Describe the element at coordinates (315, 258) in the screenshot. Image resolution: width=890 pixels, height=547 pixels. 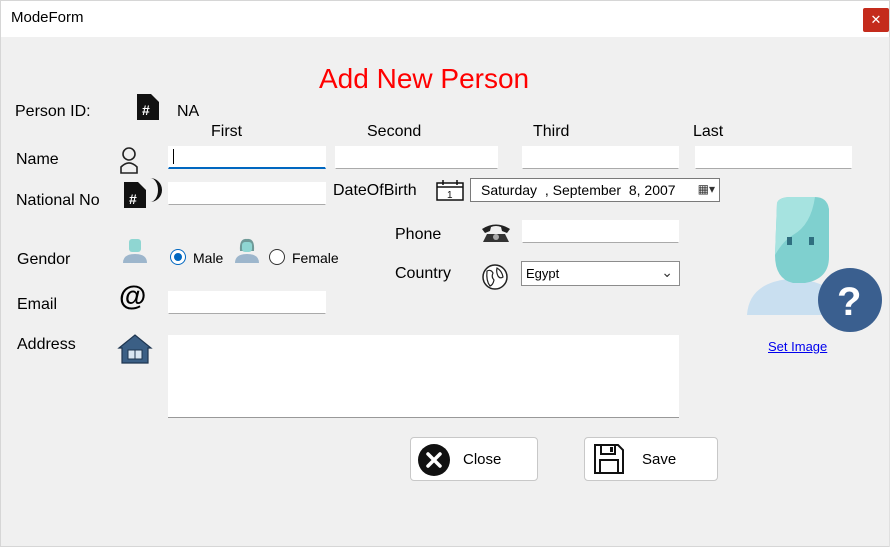
I see `gender-female-label: Female` at that location.